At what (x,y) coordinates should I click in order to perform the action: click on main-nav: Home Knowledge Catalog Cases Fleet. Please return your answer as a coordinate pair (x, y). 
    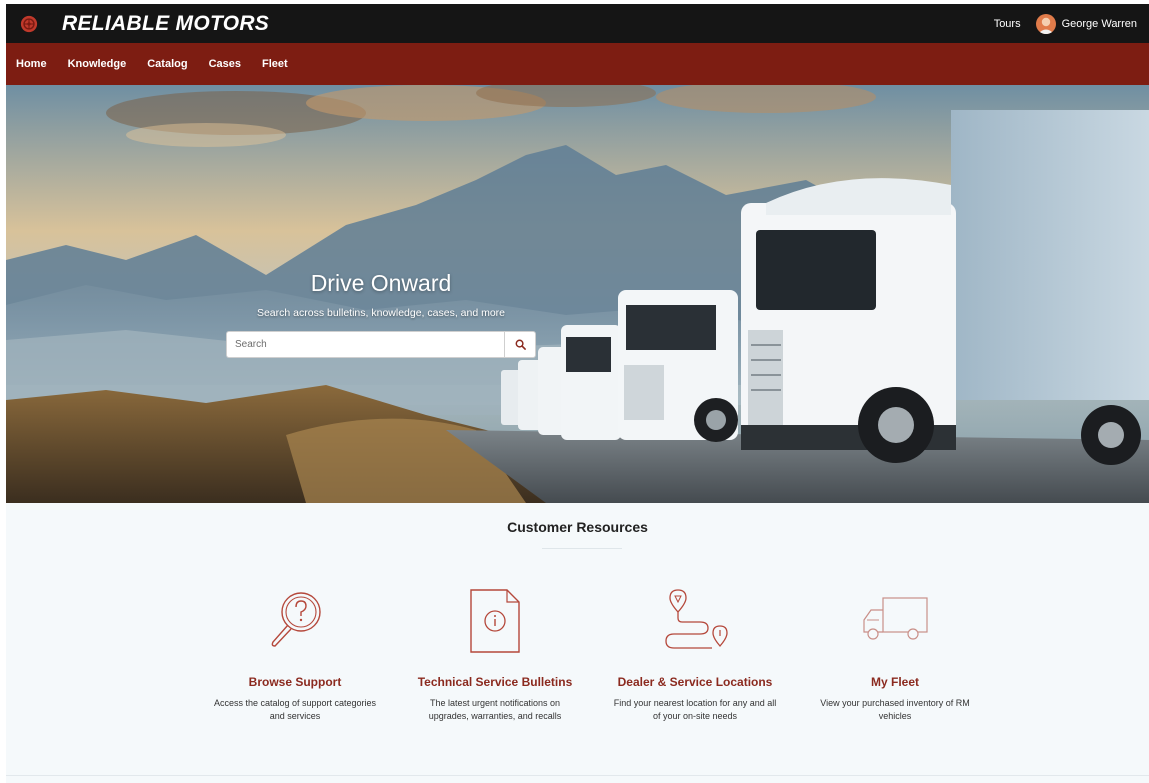
    Looking at the image, I should click on (577, 64).